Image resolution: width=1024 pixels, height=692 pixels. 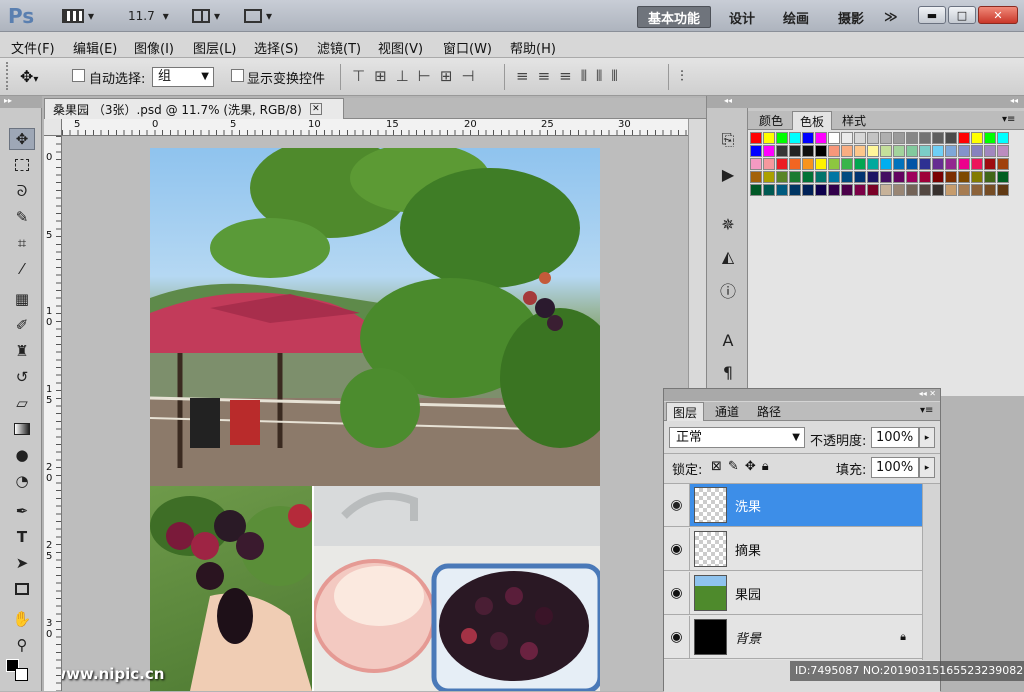 What do you see at coordinates (78, 75) in the screenshot?
I see `auto-select-checkbox` at bounding box center [78, 75].